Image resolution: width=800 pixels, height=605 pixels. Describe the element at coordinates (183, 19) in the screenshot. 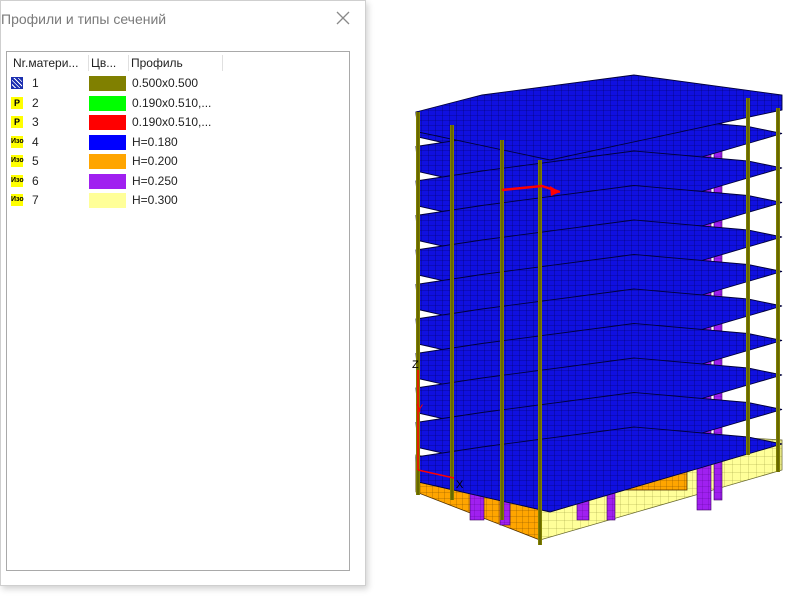

I see `panel-titlebar: Профили и типы сечений` at that location.